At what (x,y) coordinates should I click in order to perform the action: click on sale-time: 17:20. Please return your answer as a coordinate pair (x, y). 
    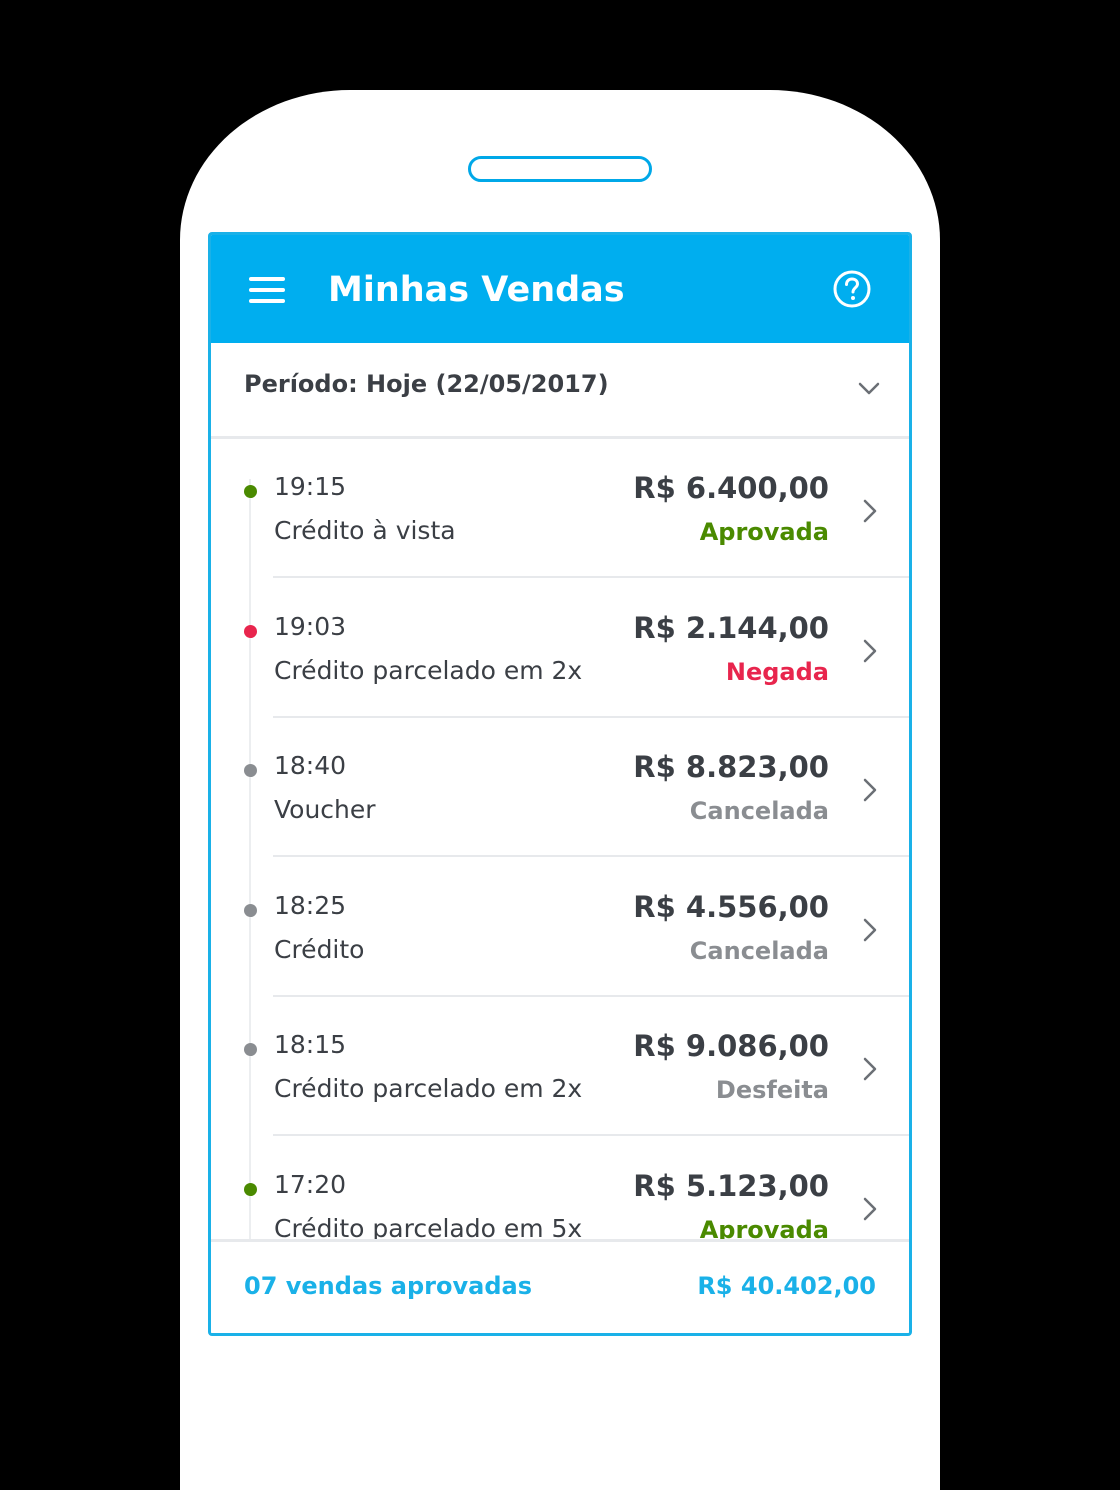
    Looking at the image, I should click on (310, 1184).